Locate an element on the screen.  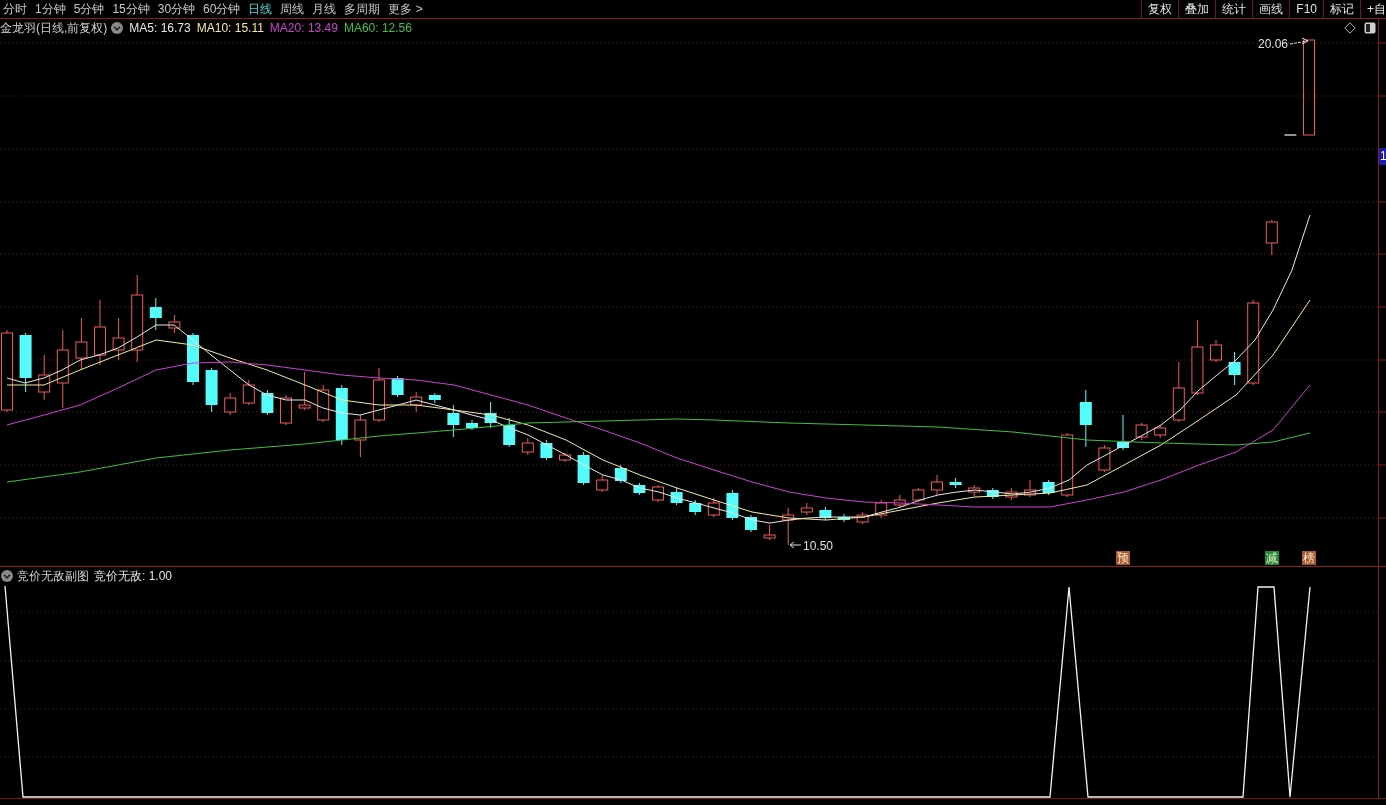
period-tab: 分时 is located at coordinates (15, 9).